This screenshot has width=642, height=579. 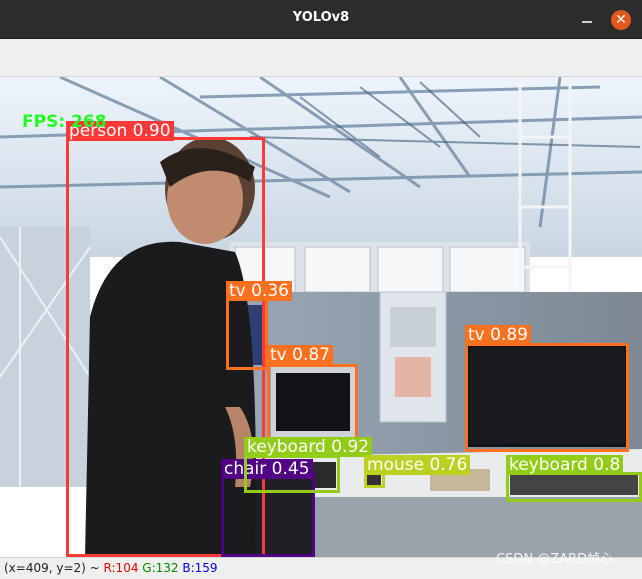 What do you see at coordinates (321, 58) in the screenshot?
I see `toolbar` at bounding box center [321, 58].